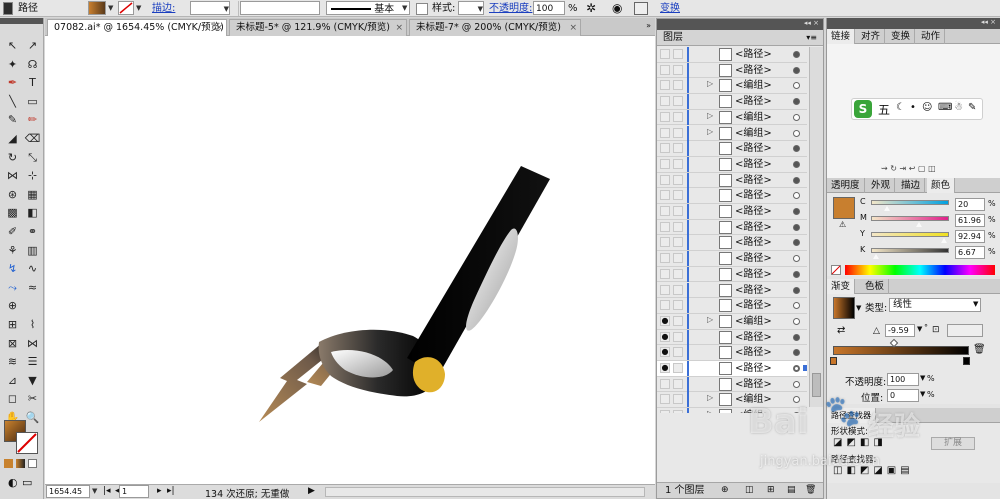 The height and width of the screenshot is (499, 1000). I want to click on eyedropper-tool-icon: ✐, so click(12, 232).